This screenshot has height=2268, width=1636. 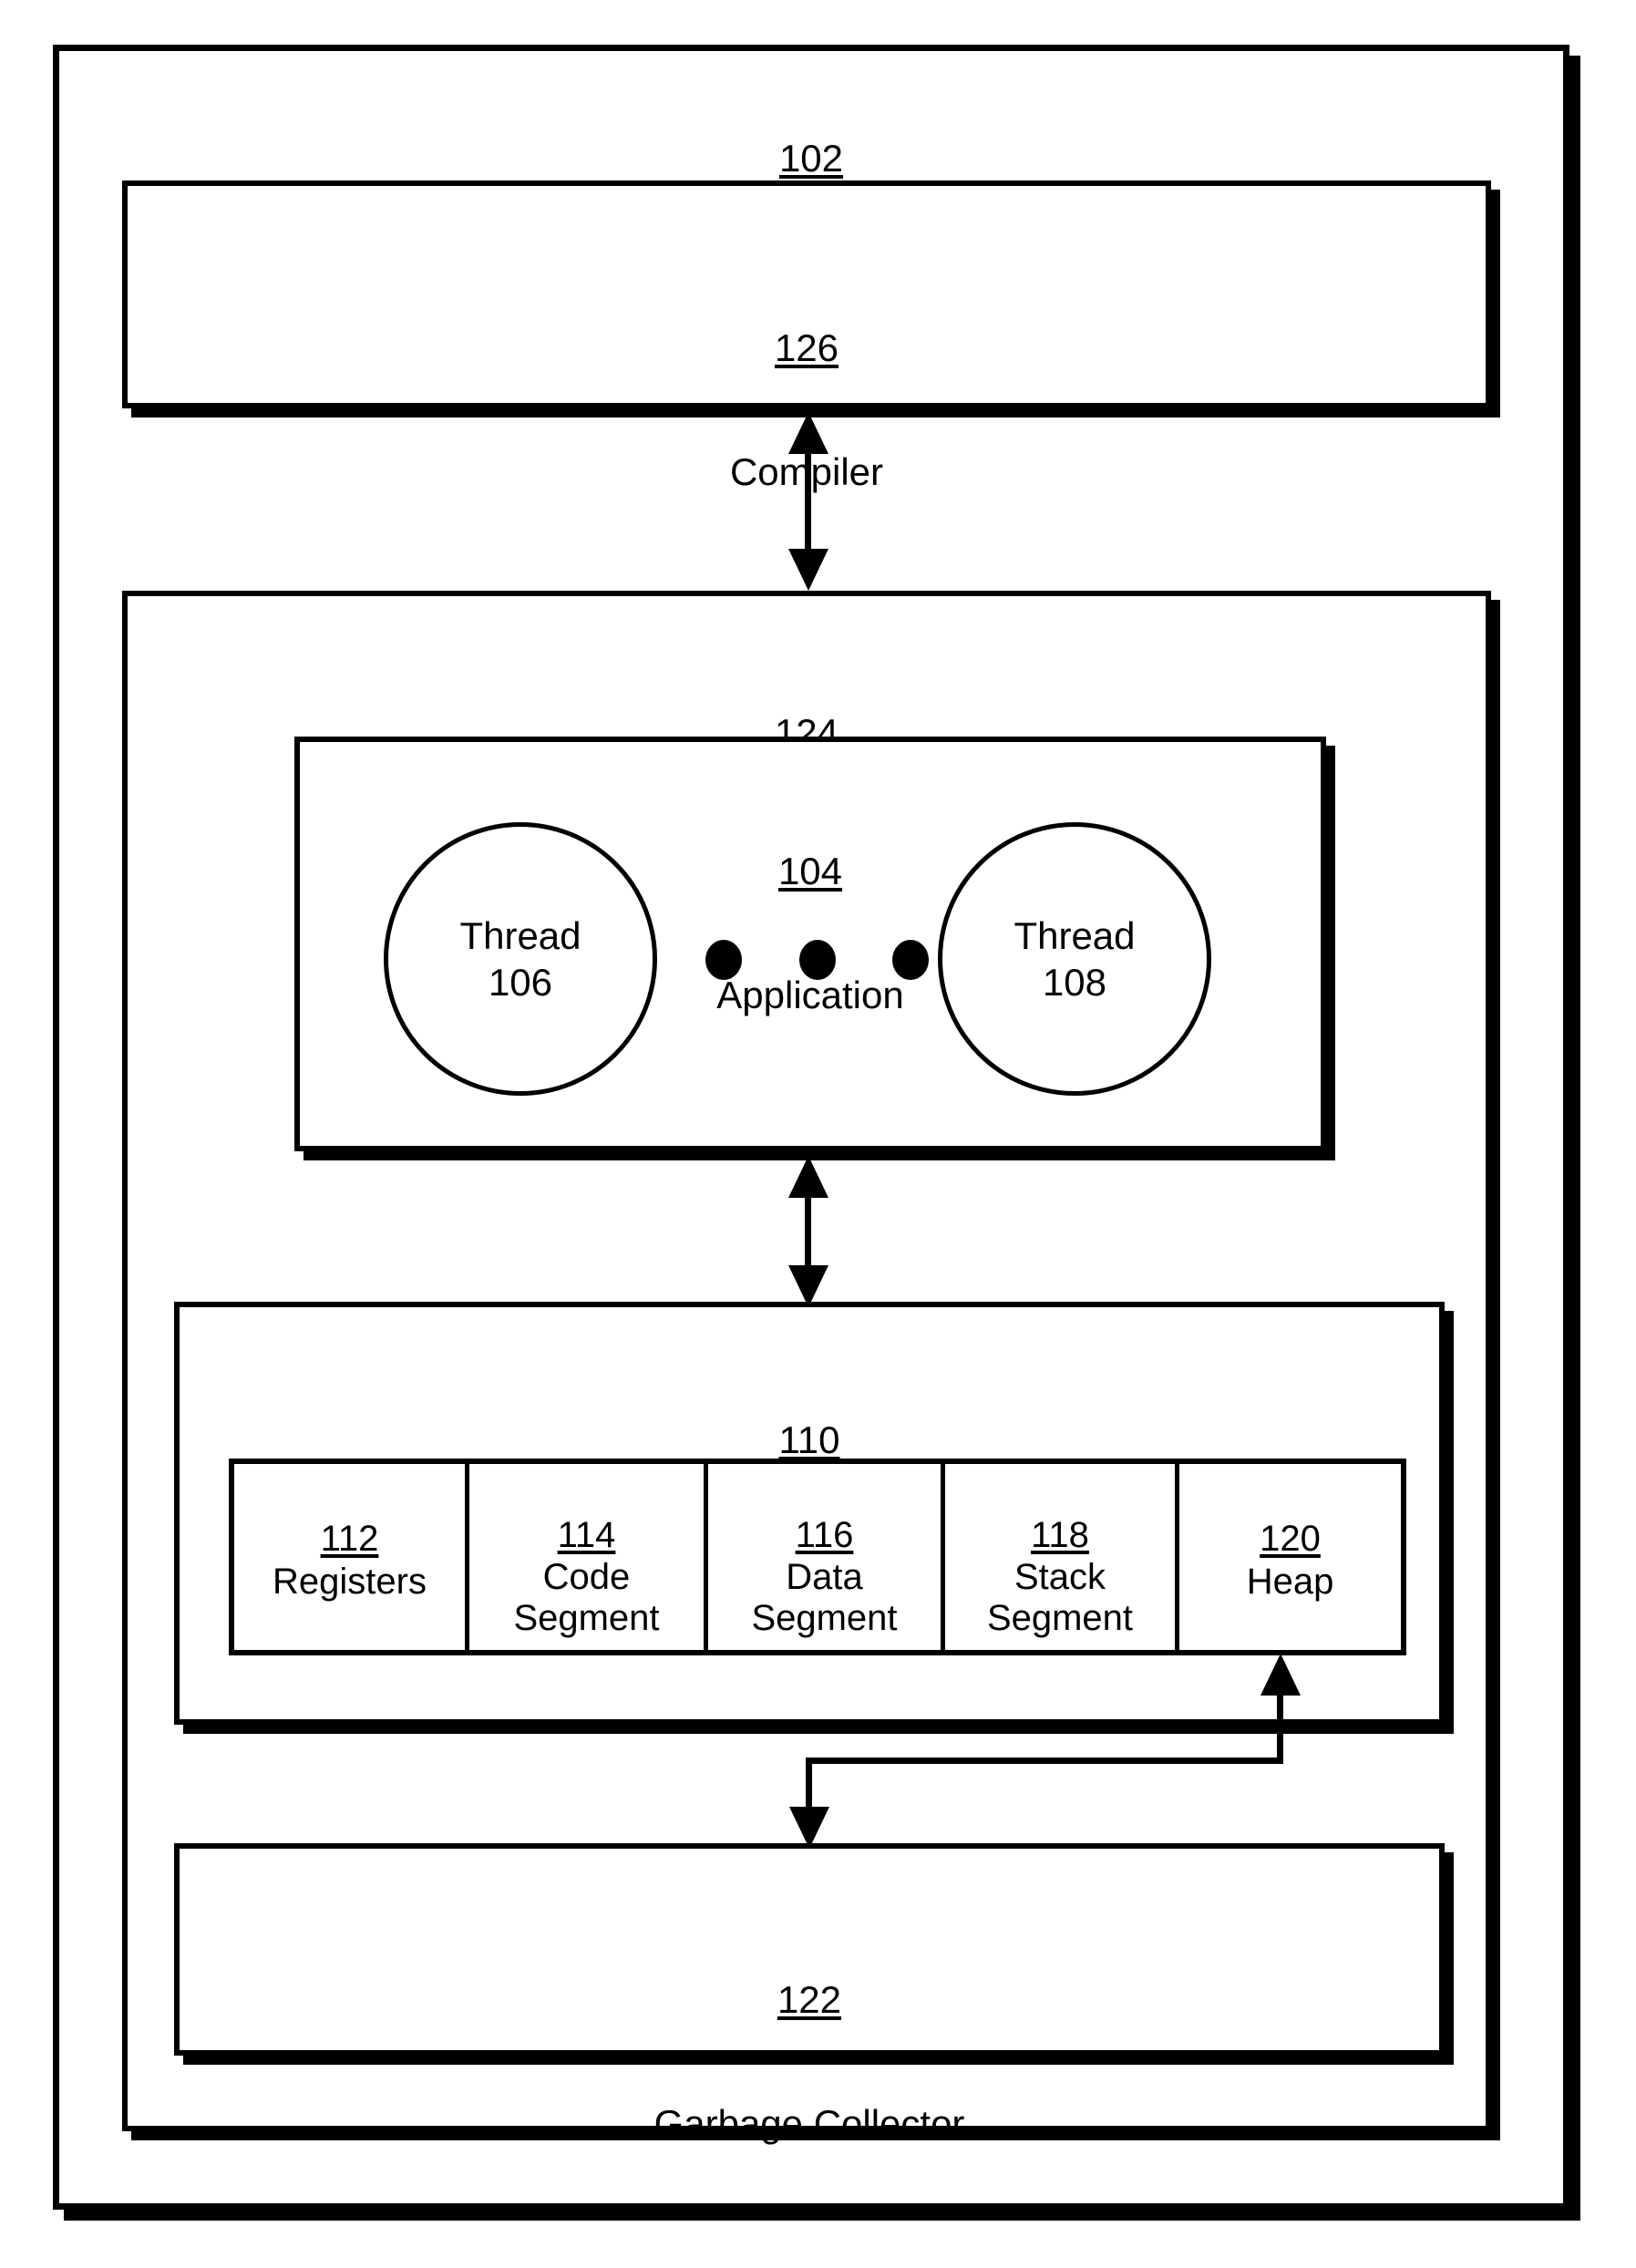 What do you see at coordinates (811, 158) in the screenshot?
I see `computing-system-ref: 102` at bounding box center [811, 158].